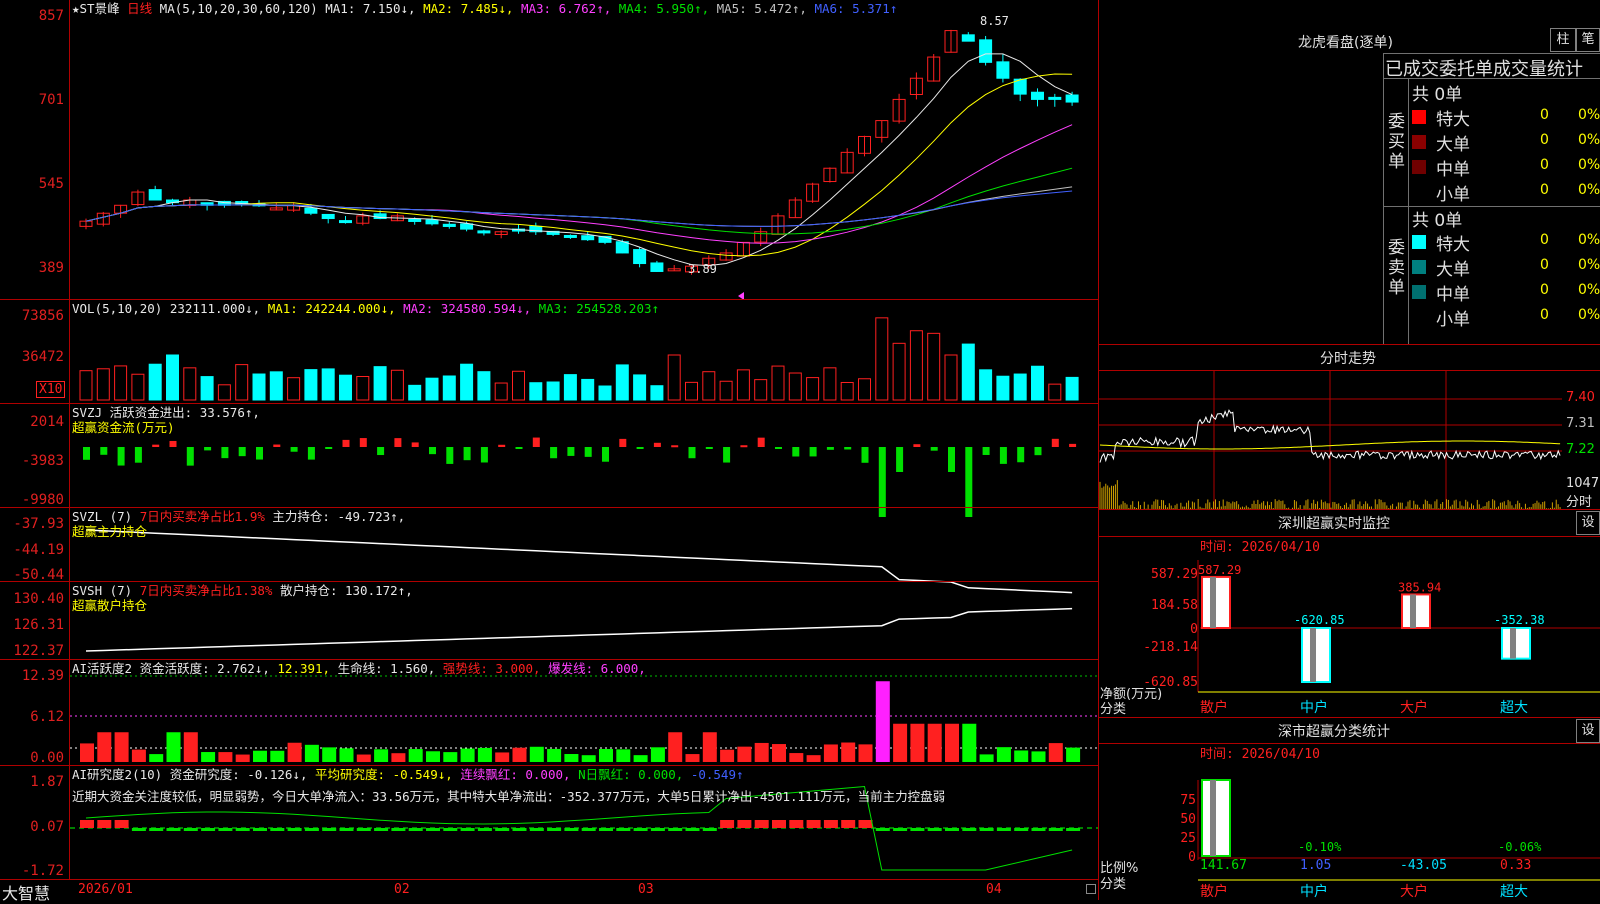  Describe the element at coordinates (1192, 857) in the screenshot. I see `y-label: 0` at that location.